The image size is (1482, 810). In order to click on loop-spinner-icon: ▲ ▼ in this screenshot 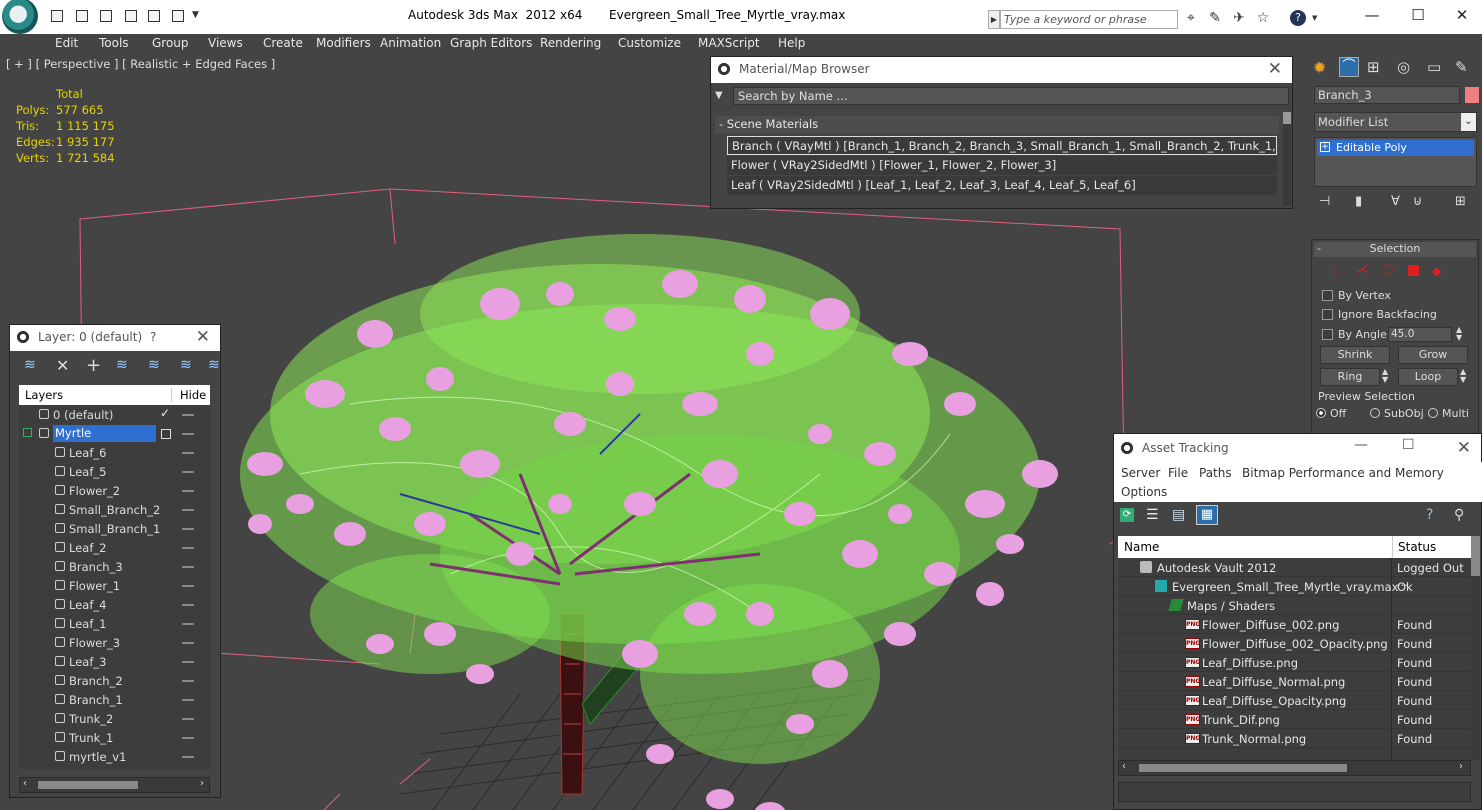, I will do `click(1463, 376)`.